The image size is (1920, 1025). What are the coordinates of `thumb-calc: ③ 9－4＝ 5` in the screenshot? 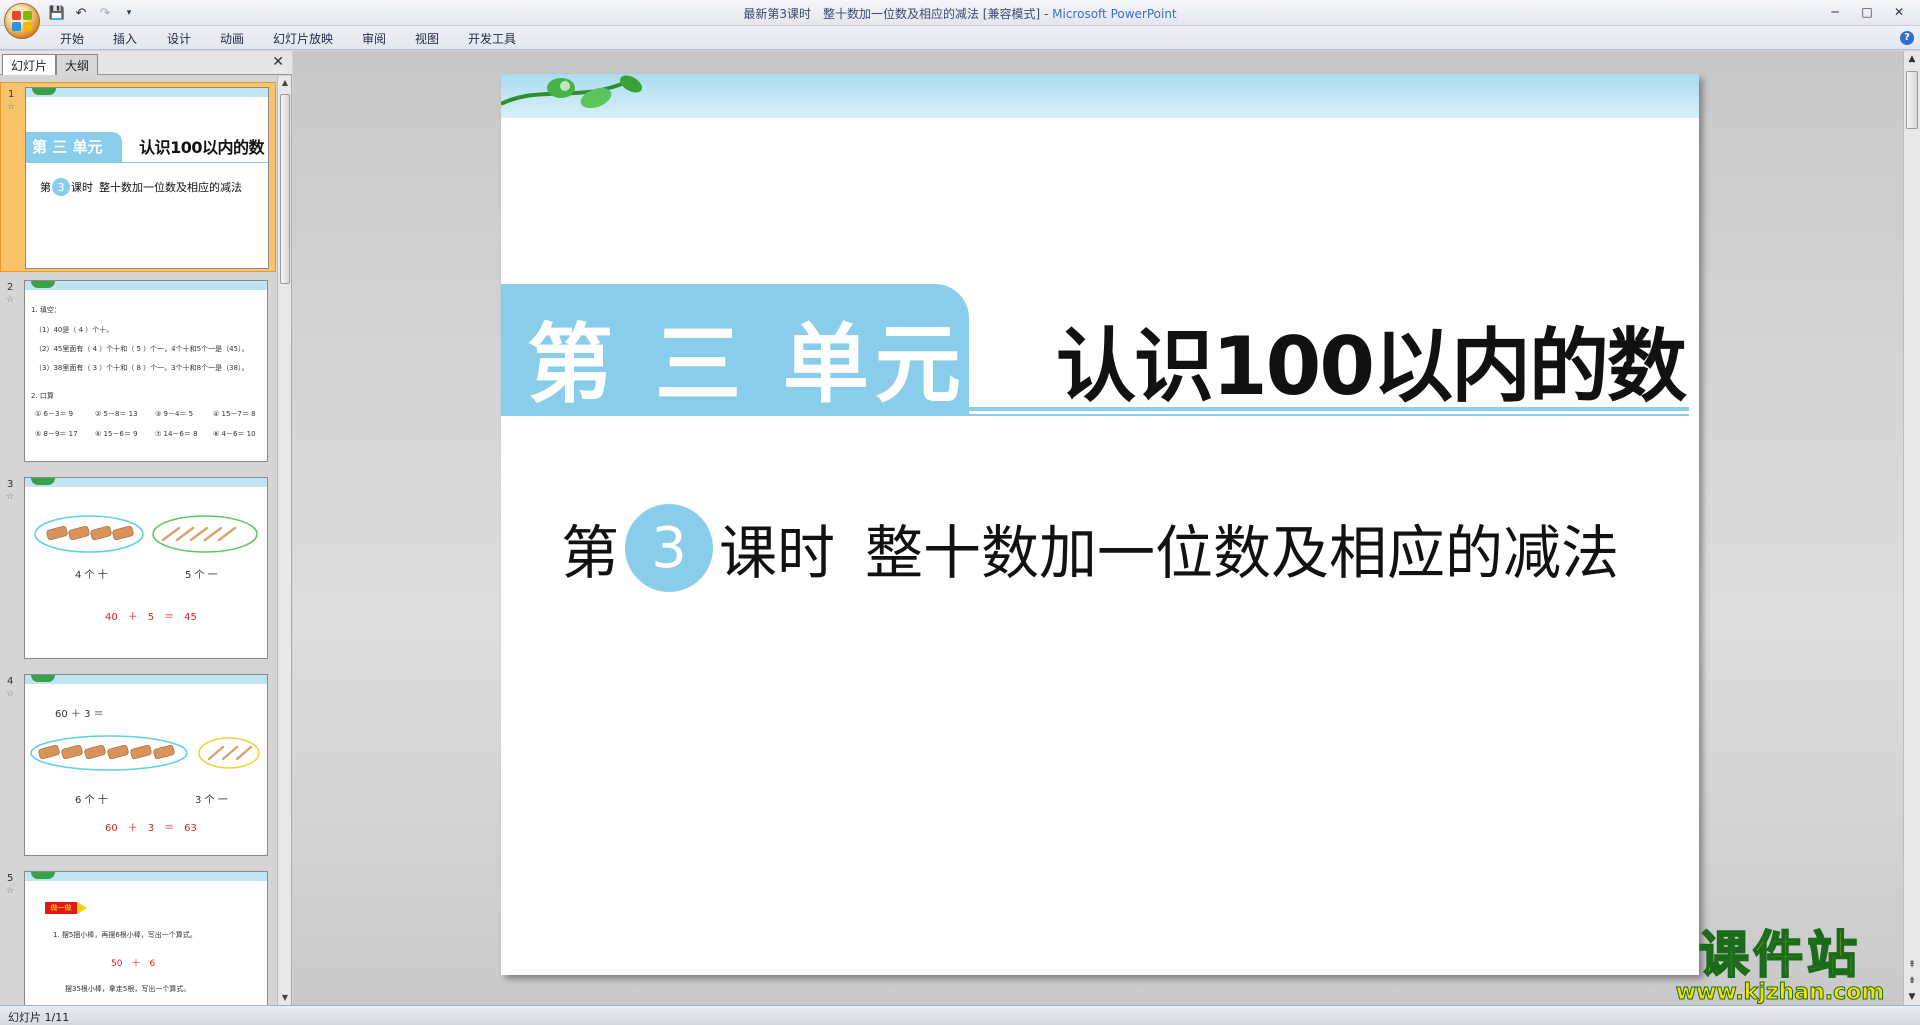 It's located at (174, 414).